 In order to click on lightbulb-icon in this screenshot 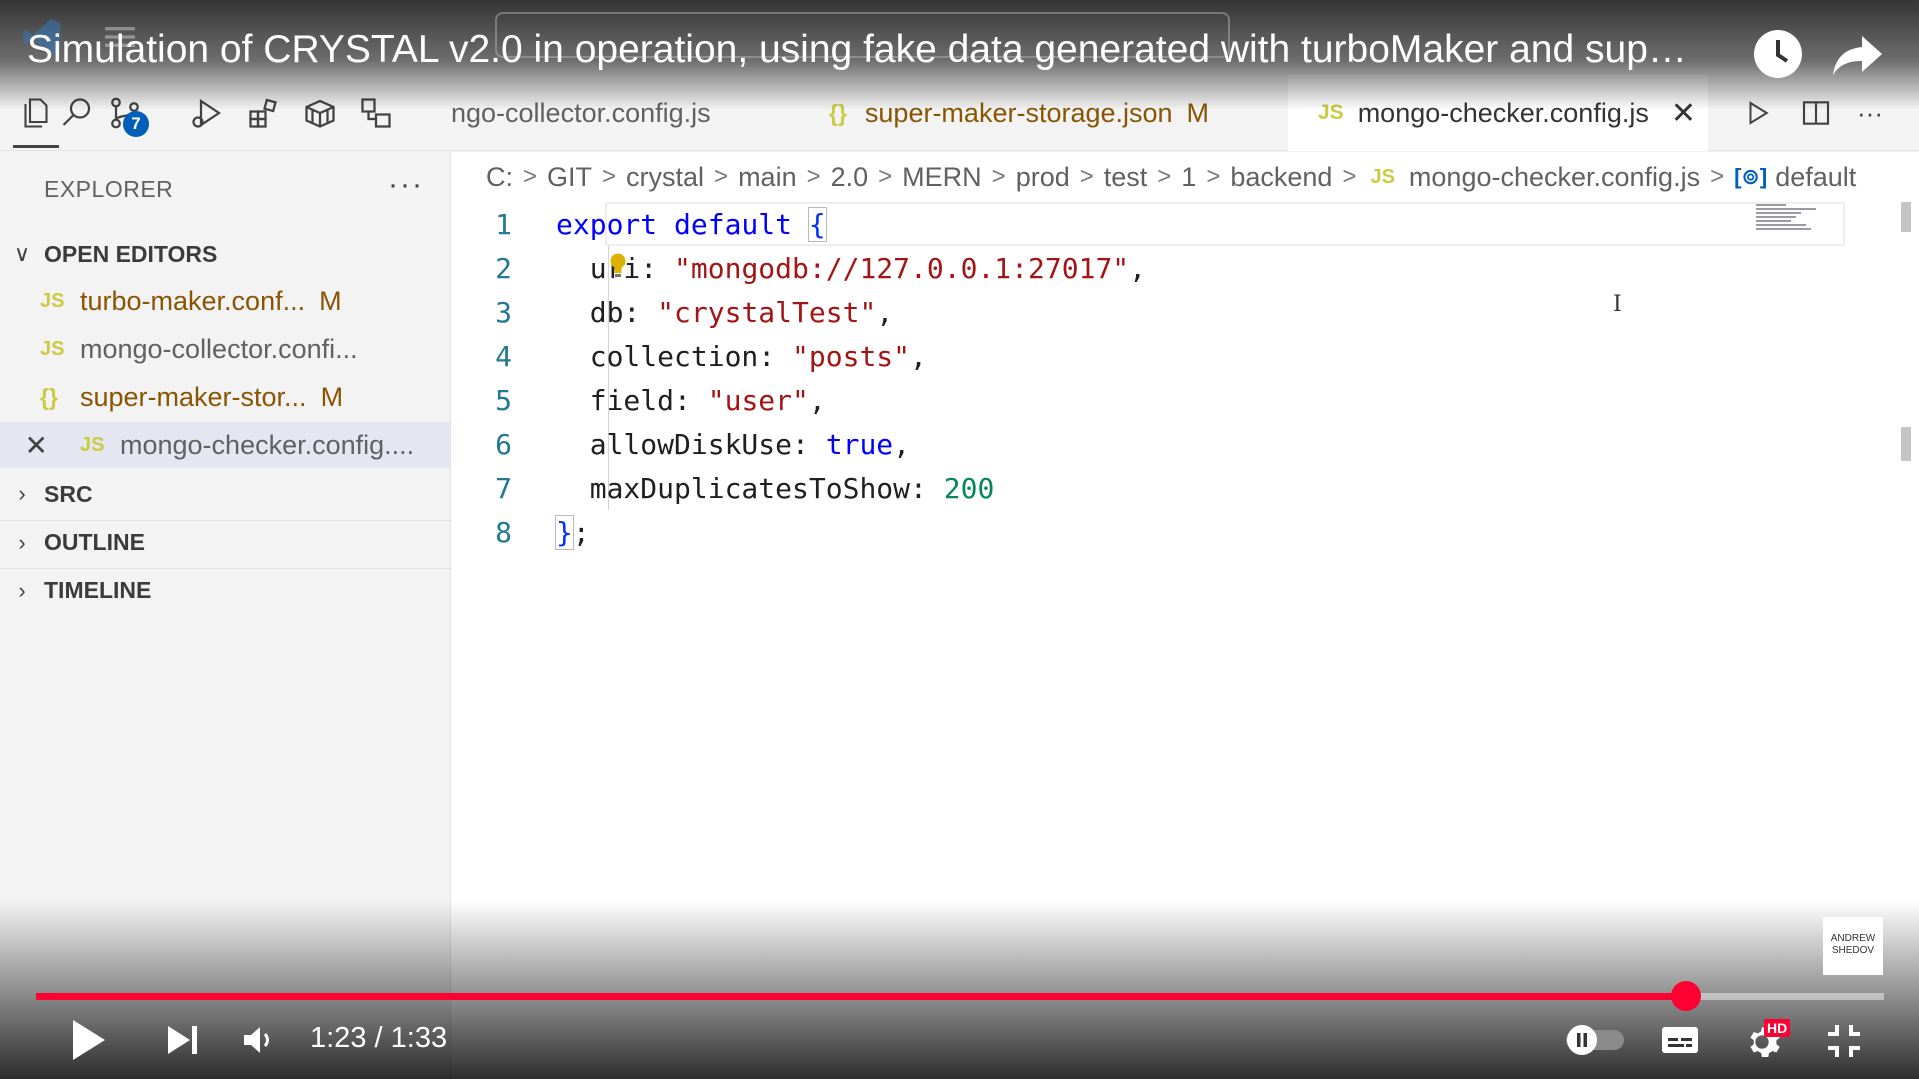, I will do `click(618, 265)`.